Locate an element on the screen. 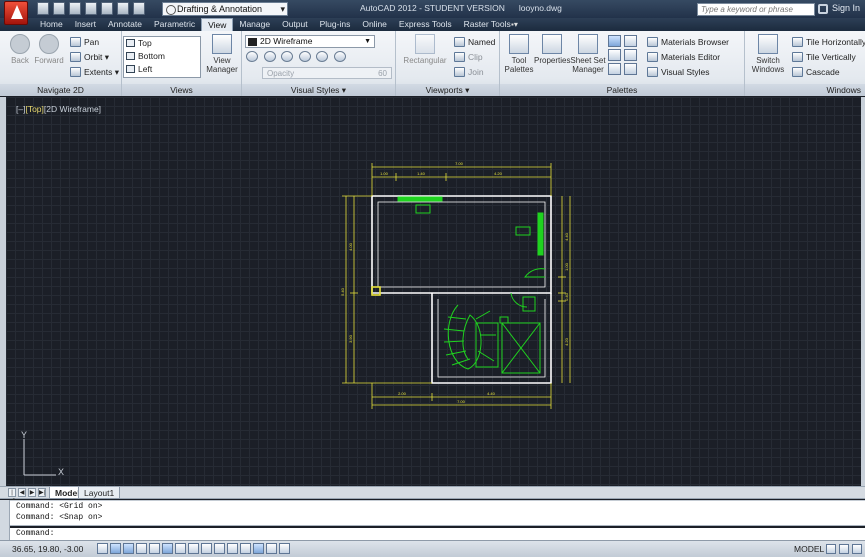  infer-constraints-icon is located at coordinates (102, 548).